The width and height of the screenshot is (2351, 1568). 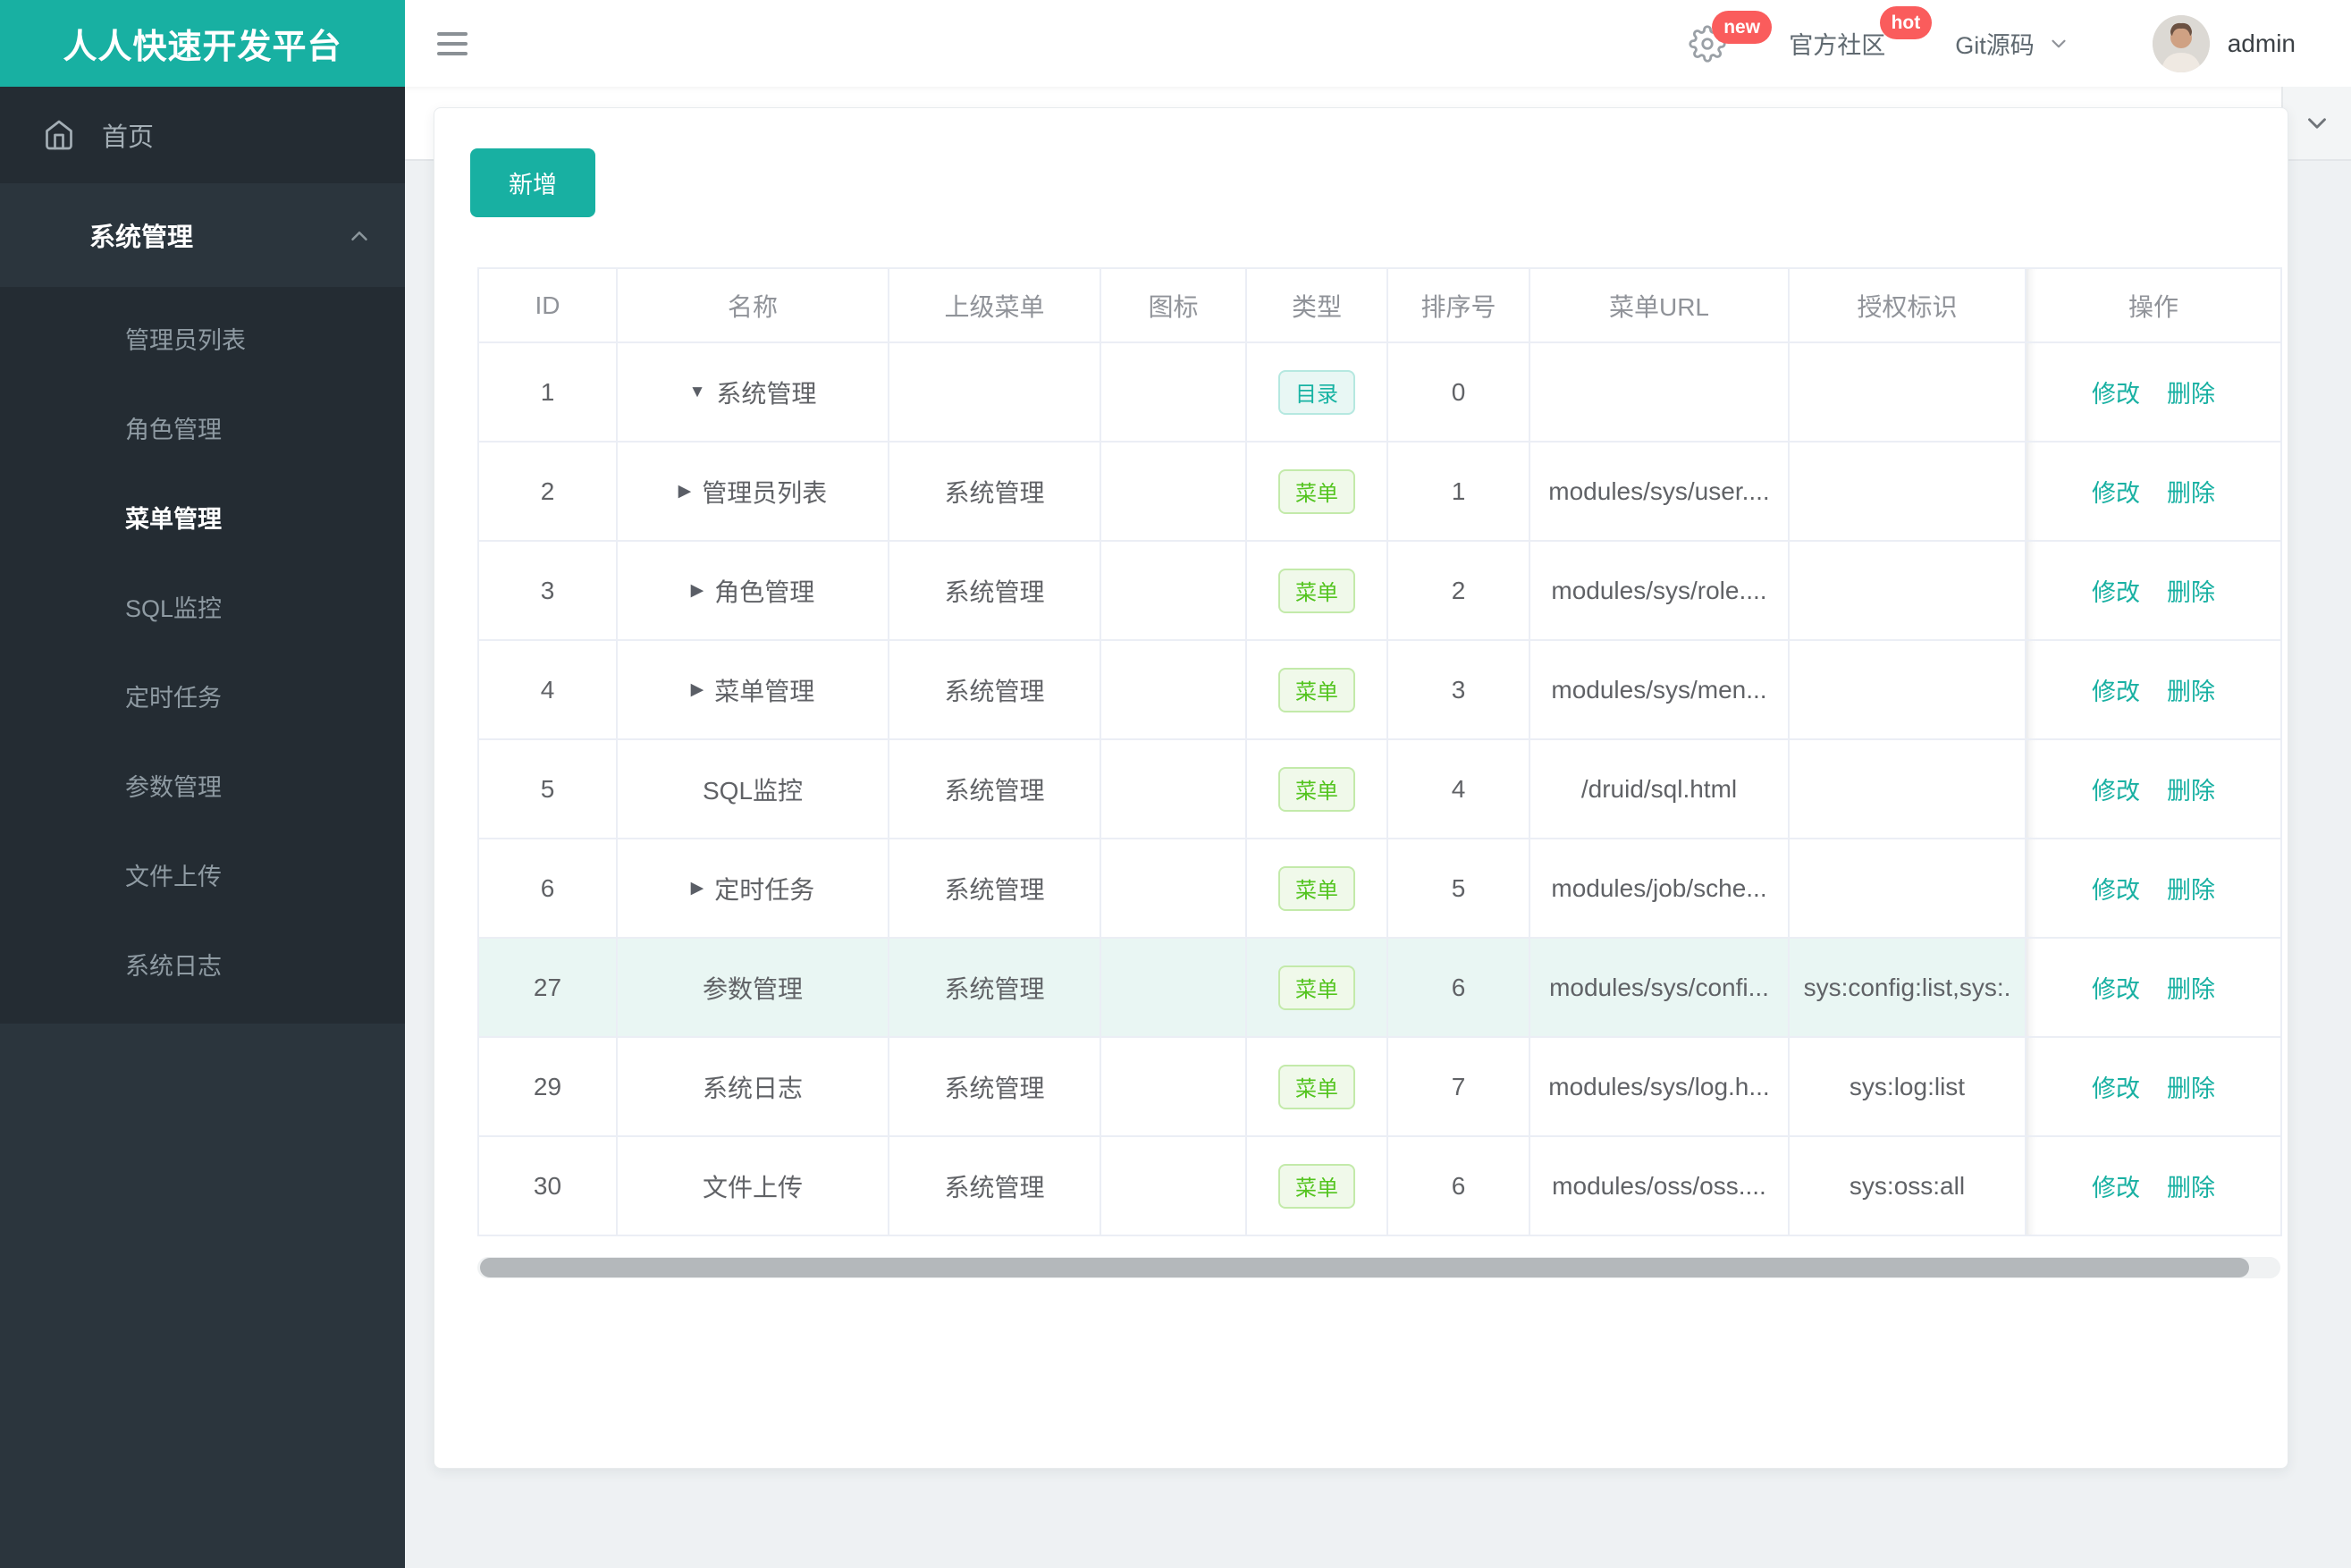 What do you see at coordinates (202, 877) in the screenshot?
I see `sidebar-item: 文件上传` at bounding box center [202, 877].